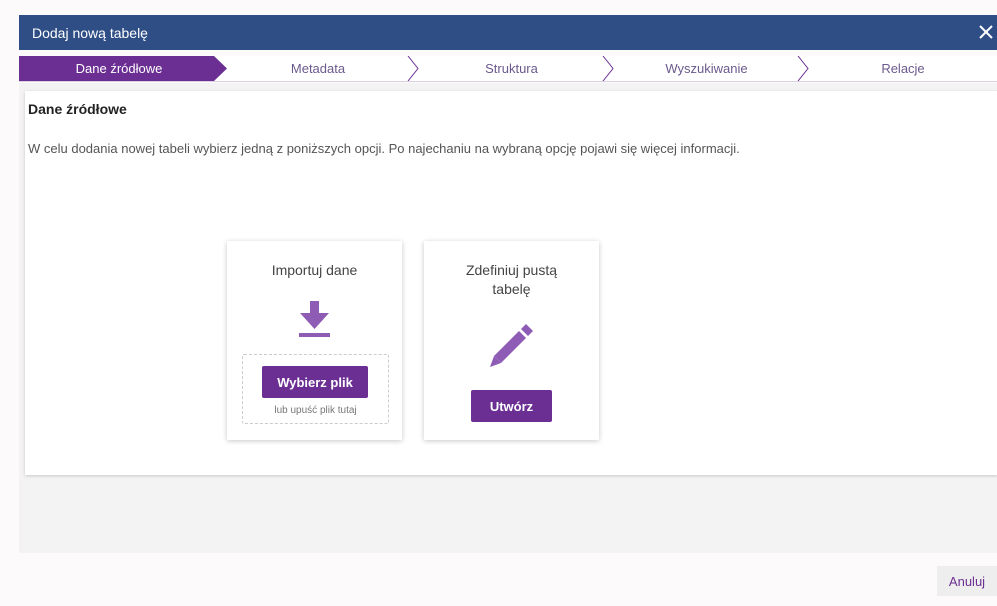 The image size is (997, 606). I want to click on define-table-card: Zdefiniuj pustą tabelę Utwórz, so click(511, 340).